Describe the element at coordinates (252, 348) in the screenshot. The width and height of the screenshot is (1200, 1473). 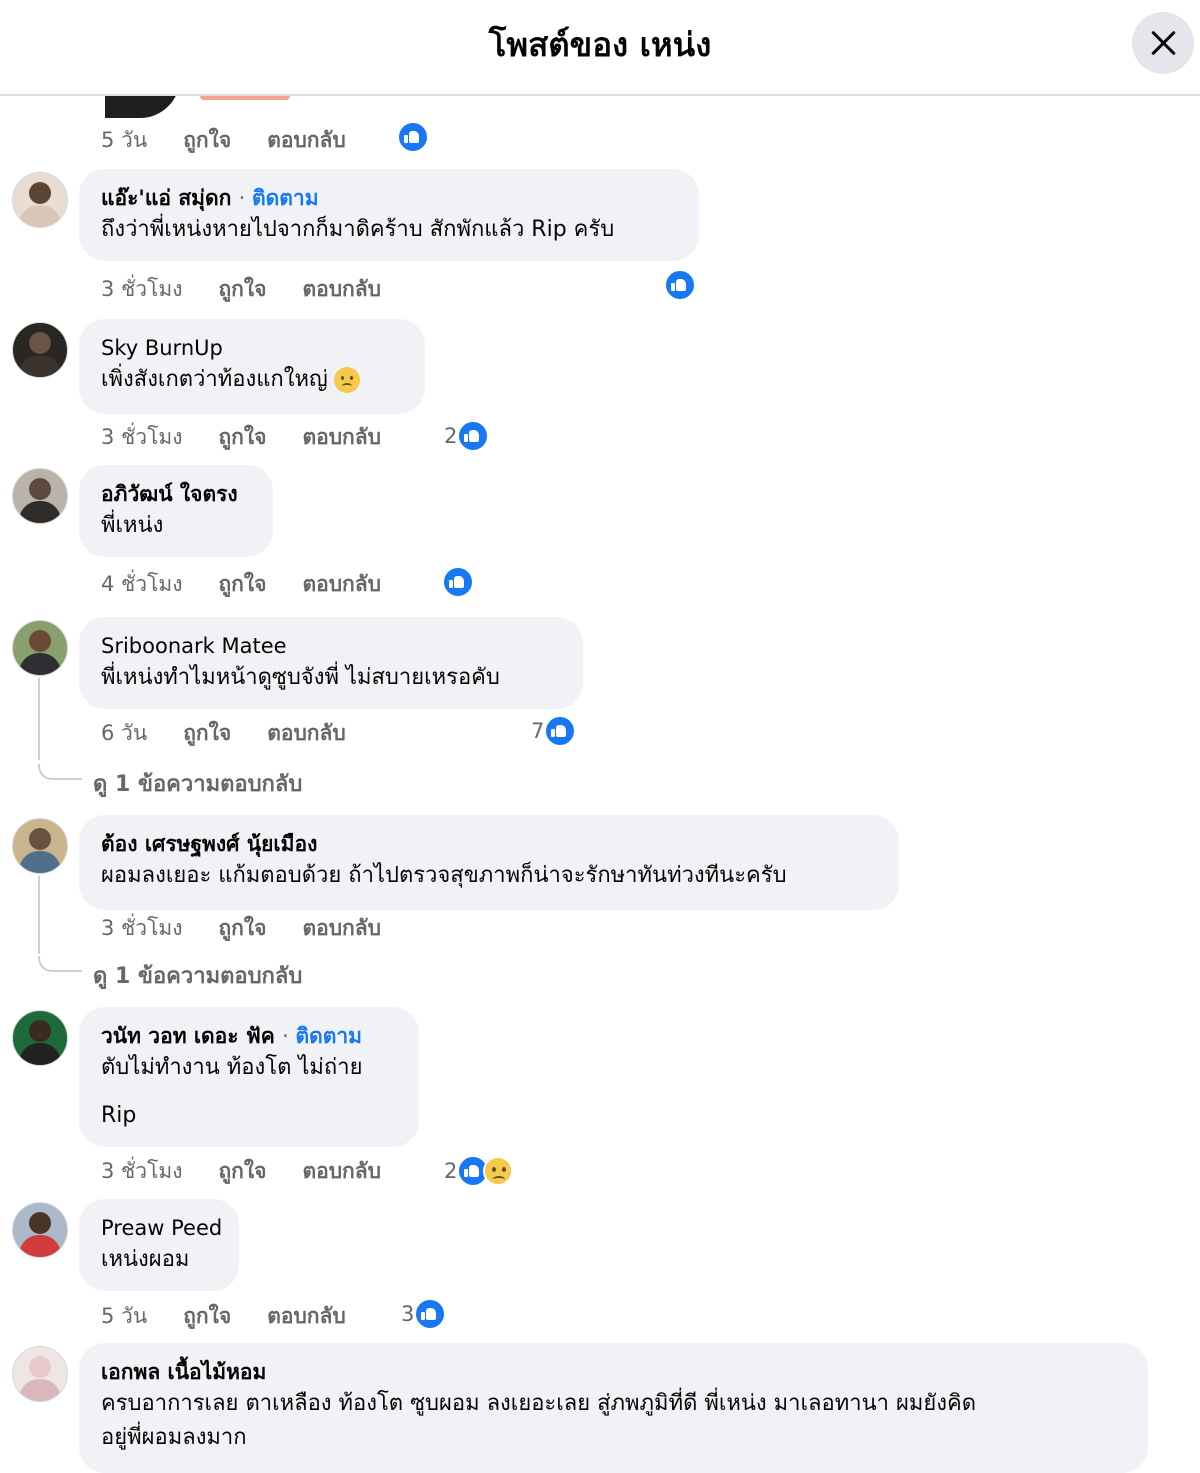
I see `comment-author: Sky BurnUp` at that location.